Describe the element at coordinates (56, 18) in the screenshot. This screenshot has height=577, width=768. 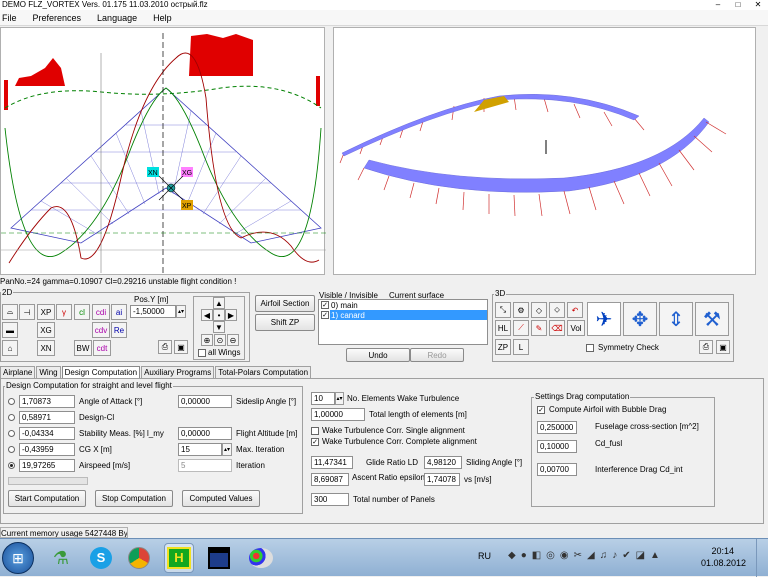
I see `menu-preferences: Preferences` at that location.